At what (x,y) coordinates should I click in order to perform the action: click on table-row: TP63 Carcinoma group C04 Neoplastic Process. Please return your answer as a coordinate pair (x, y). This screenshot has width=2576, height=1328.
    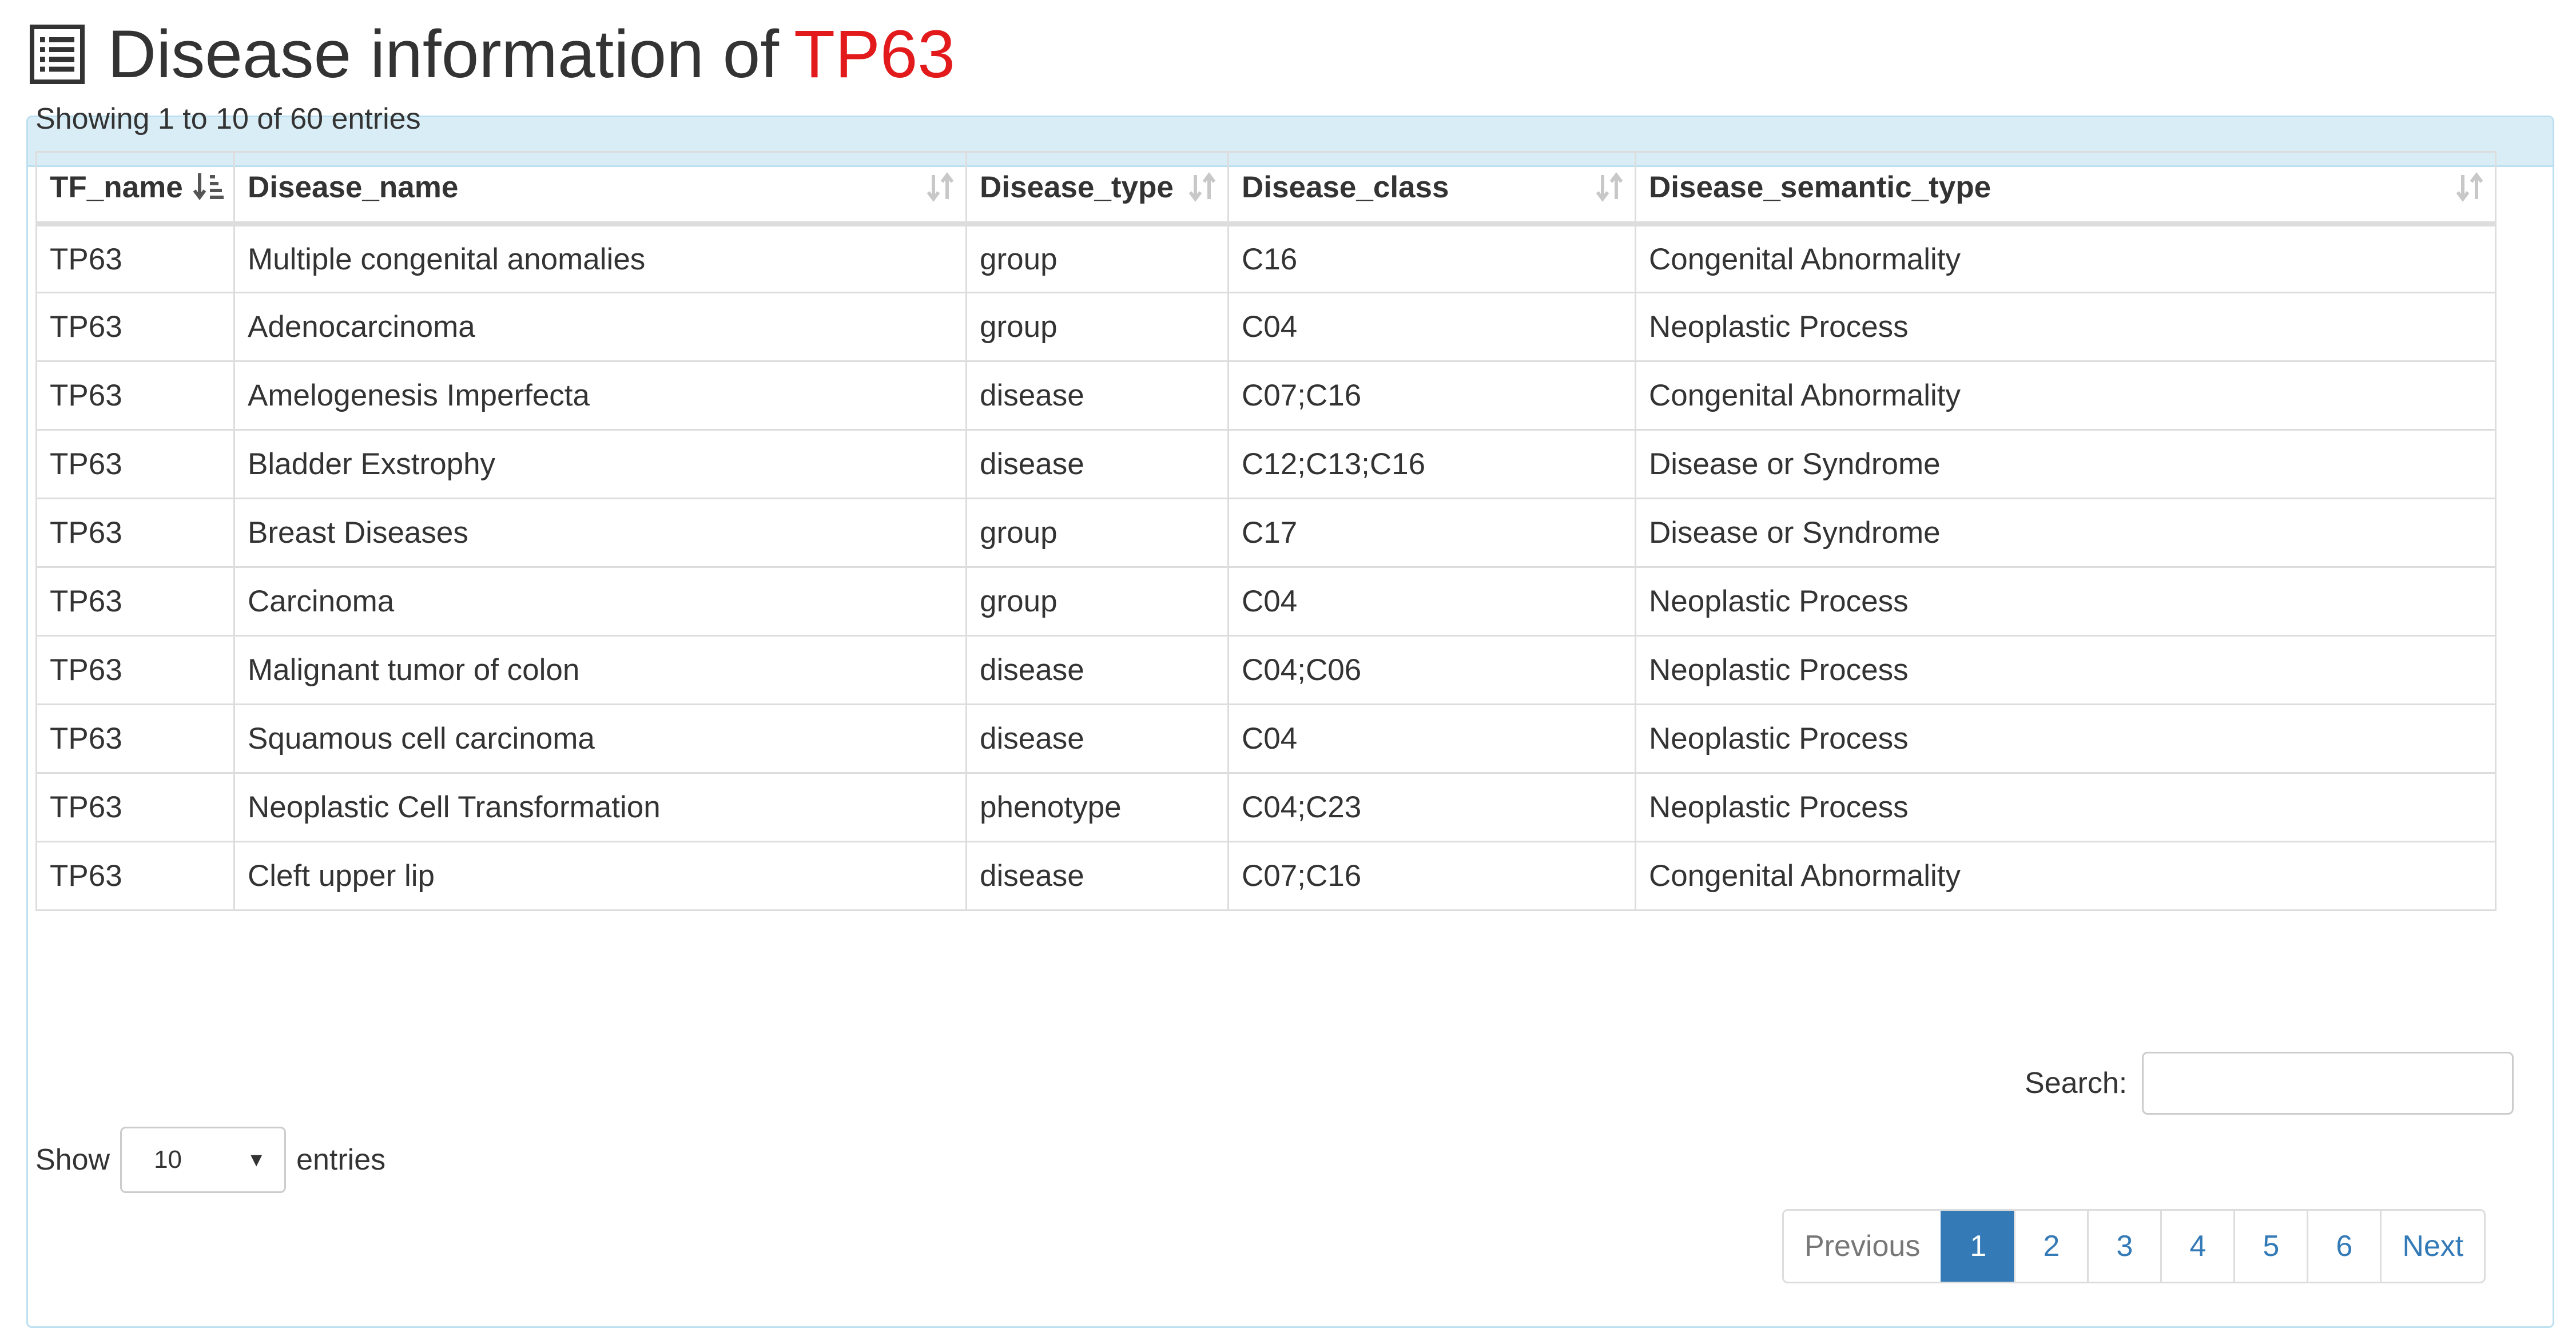
    Looking at the image, I should click on (1266, 601).